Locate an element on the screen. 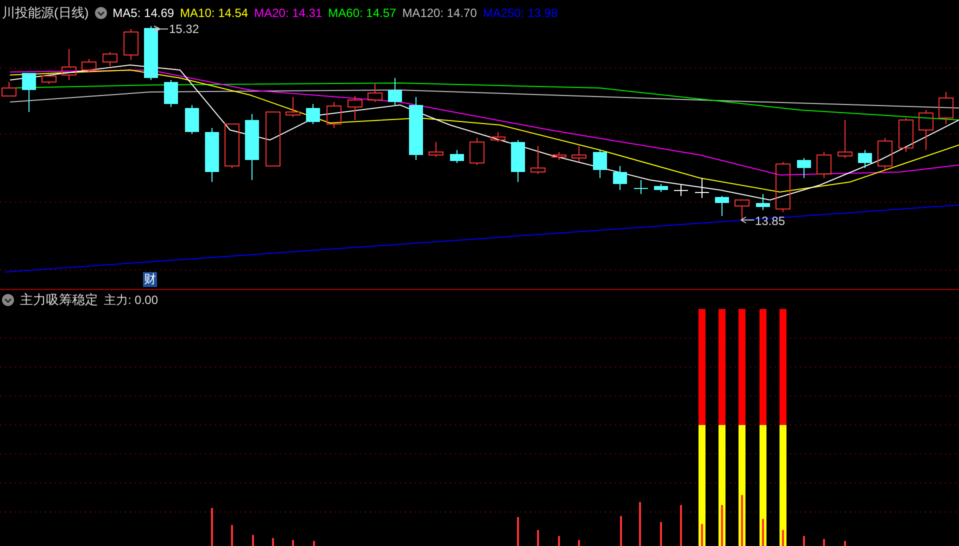 Image resolution: width=959 pixels, height=546 pixels. high-price-label: 15.32 is located at coordinates (184, 29).